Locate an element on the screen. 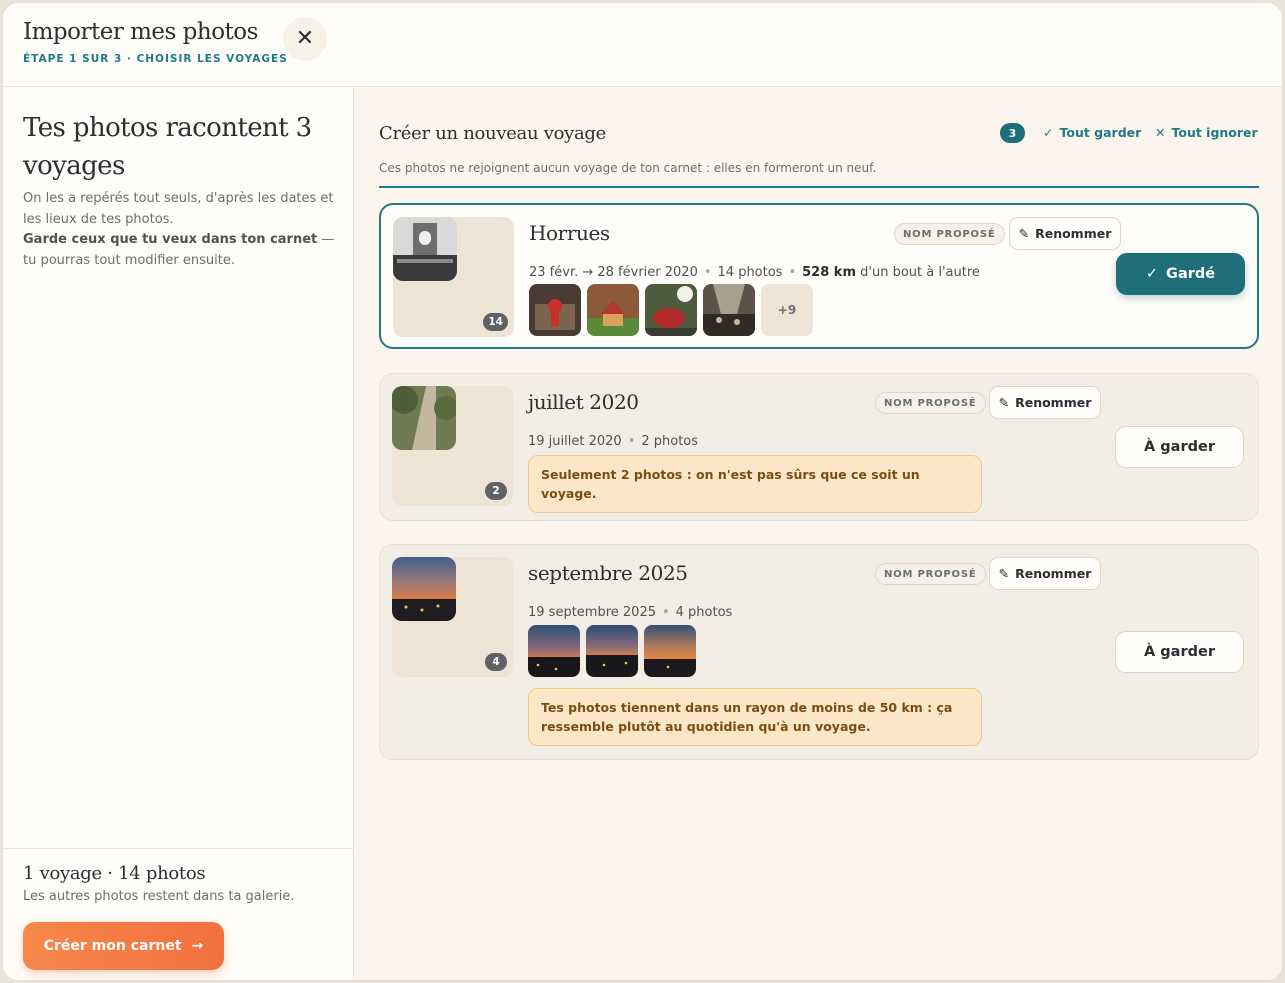 The height and width of the screenshot is (983, 1285). trip-name: juillet 2020 is located at coordinates (583, 402).